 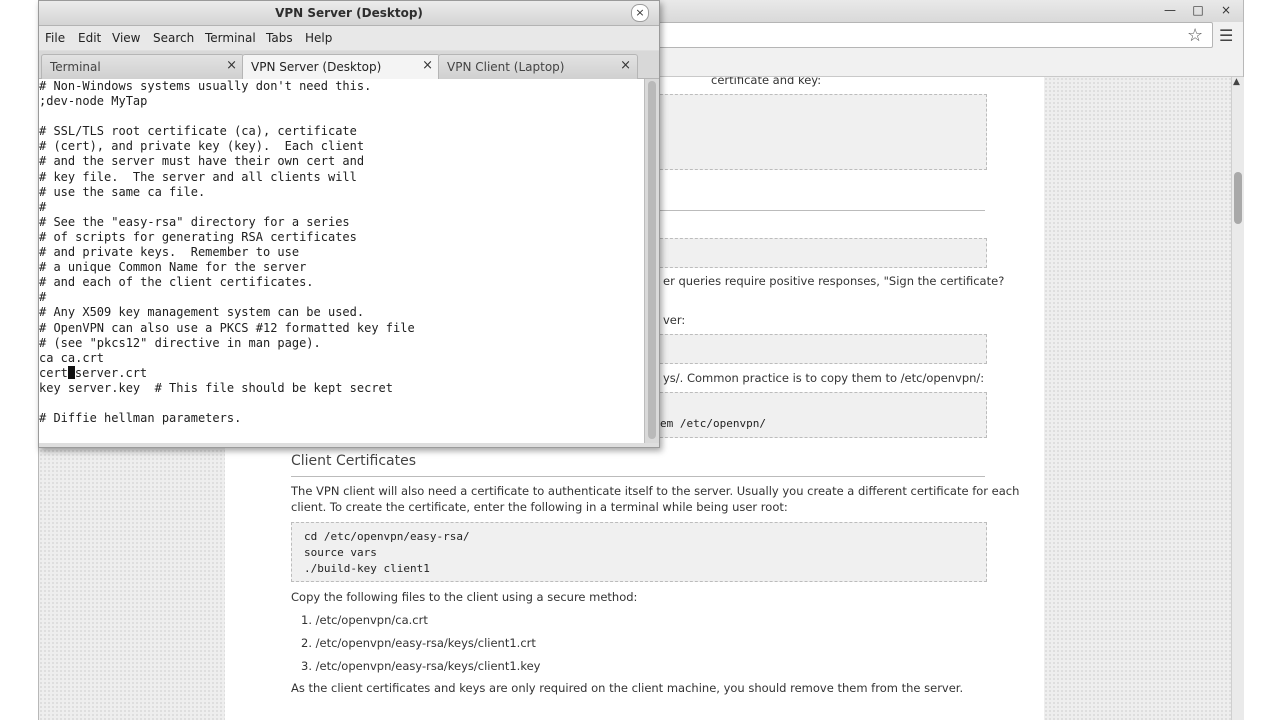 I want to click on tab-label: VPN Server (Desktop), so click(x=316, y=67).